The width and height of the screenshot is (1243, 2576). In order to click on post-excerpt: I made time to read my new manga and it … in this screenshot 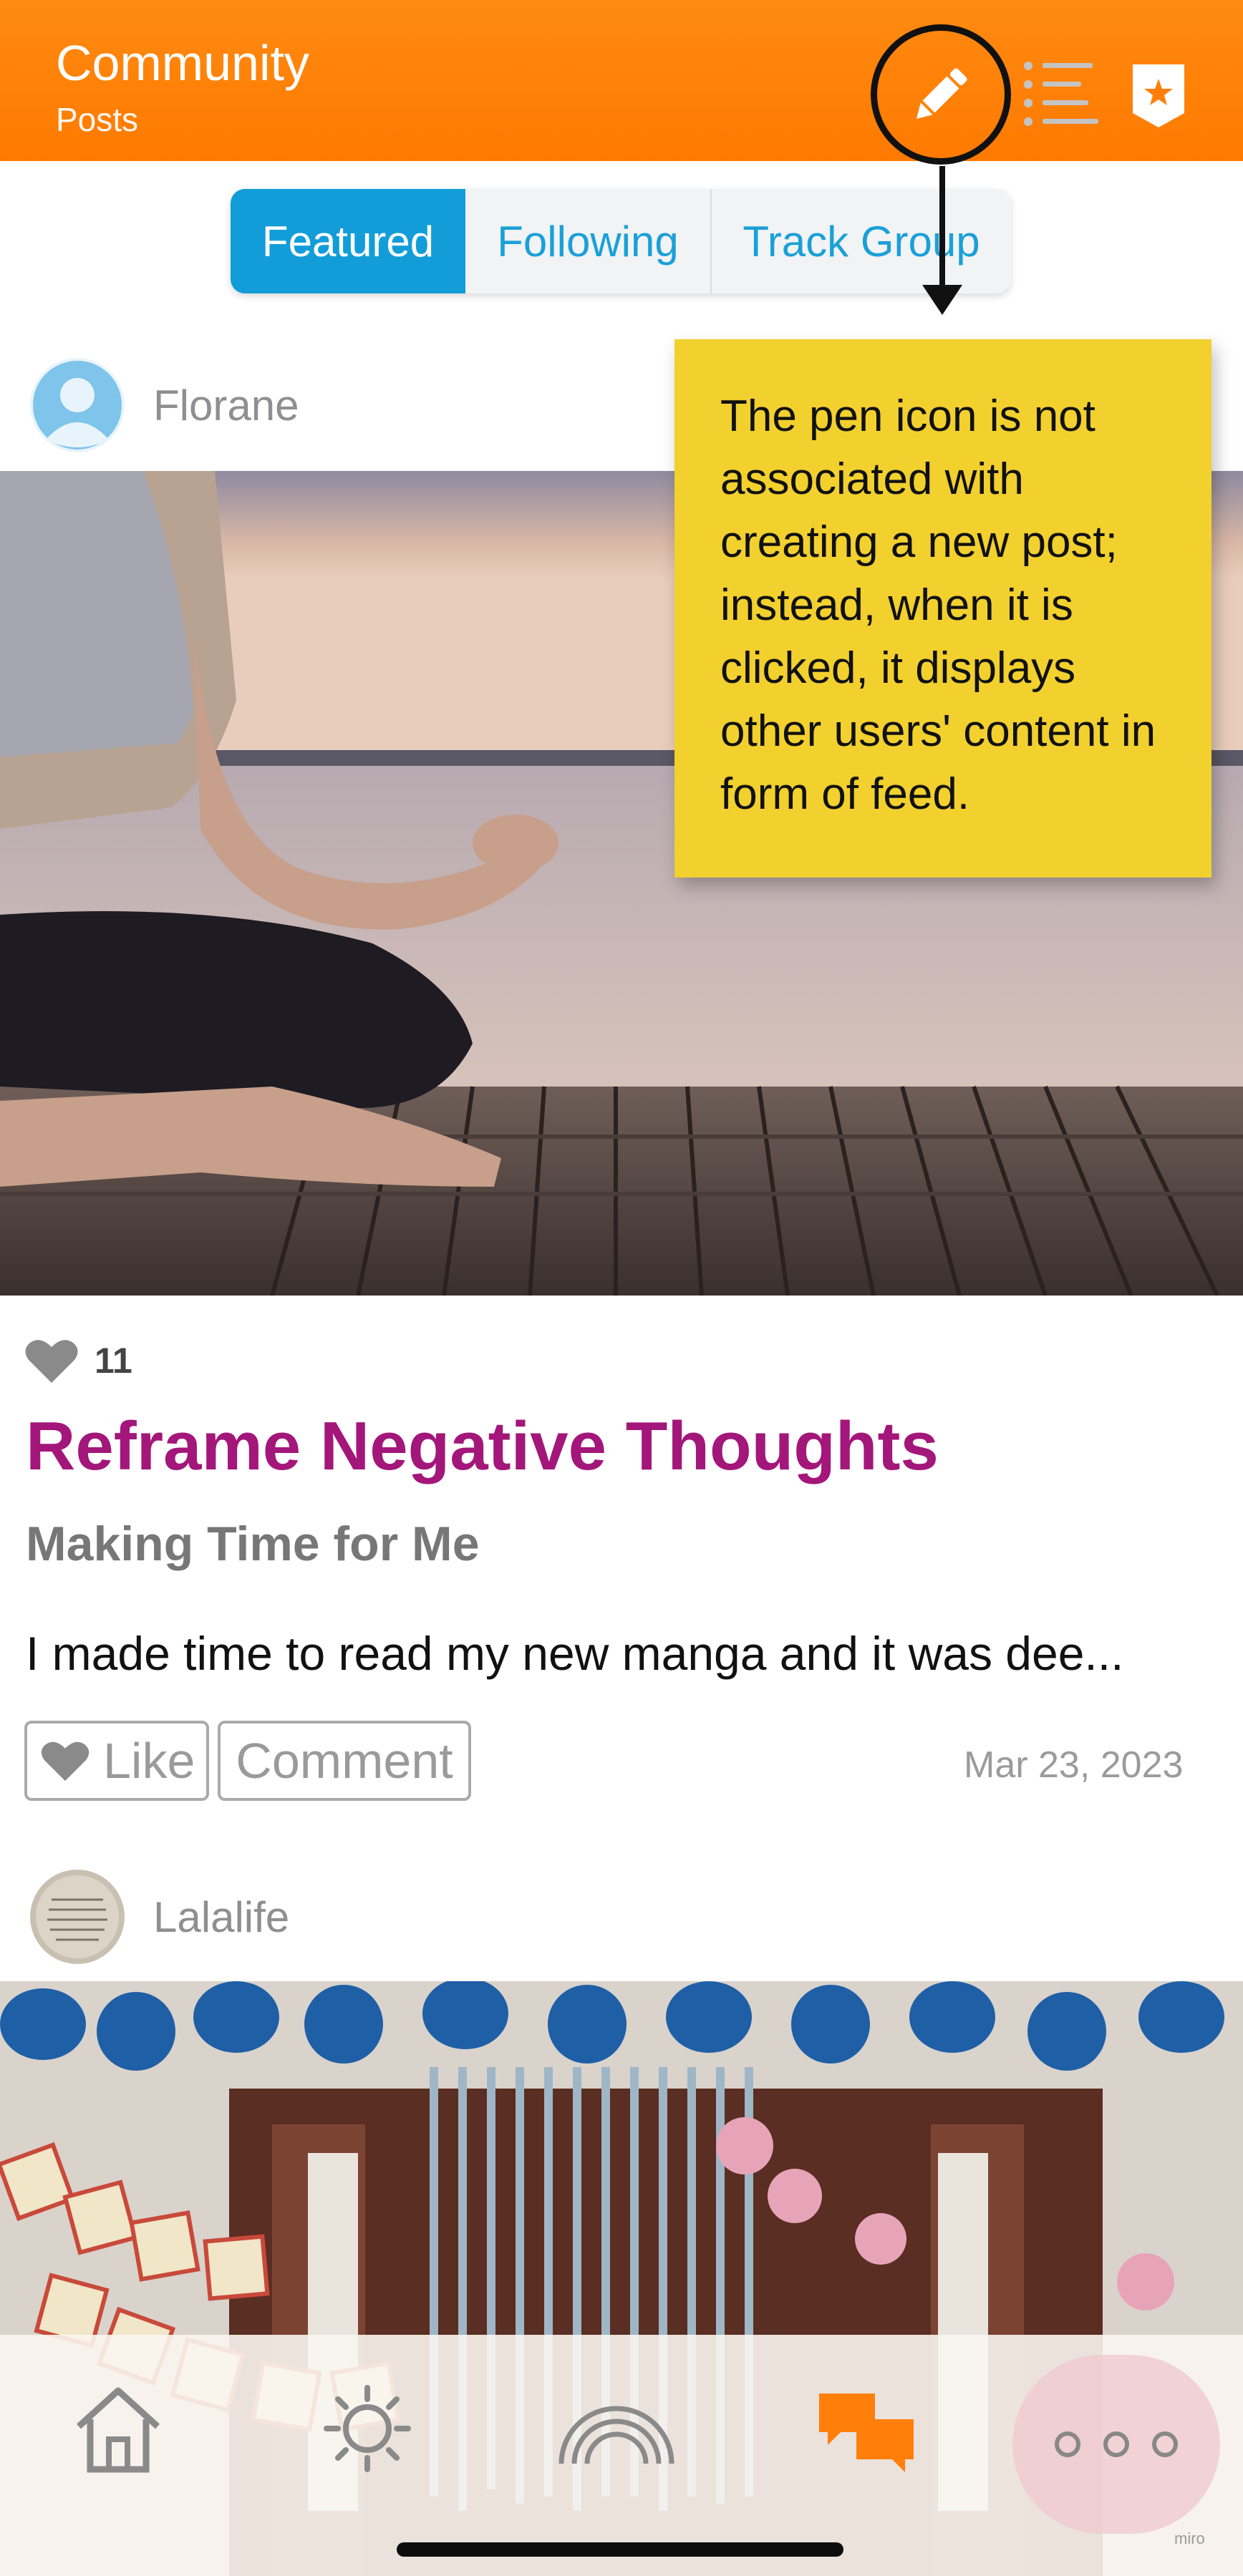, I will do `click(574, 1653)`.